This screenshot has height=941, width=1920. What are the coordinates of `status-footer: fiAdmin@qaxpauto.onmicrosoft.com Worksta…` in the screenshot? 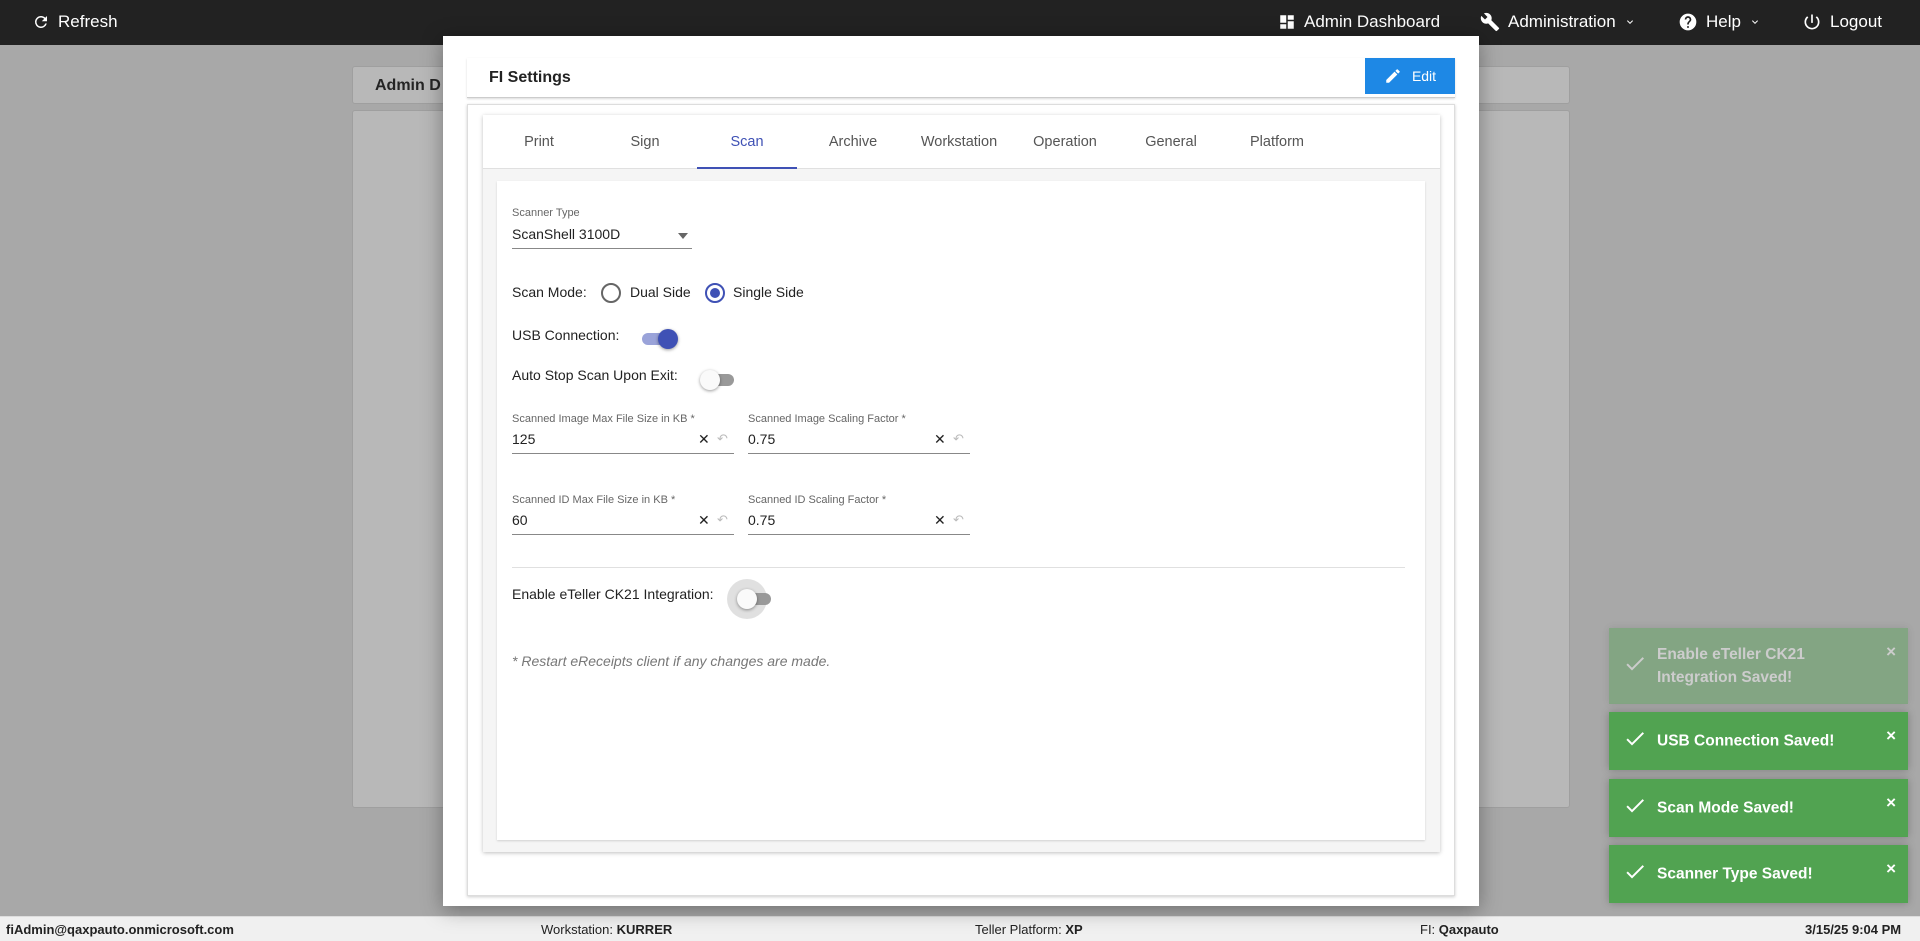 It's located at (960, 928).